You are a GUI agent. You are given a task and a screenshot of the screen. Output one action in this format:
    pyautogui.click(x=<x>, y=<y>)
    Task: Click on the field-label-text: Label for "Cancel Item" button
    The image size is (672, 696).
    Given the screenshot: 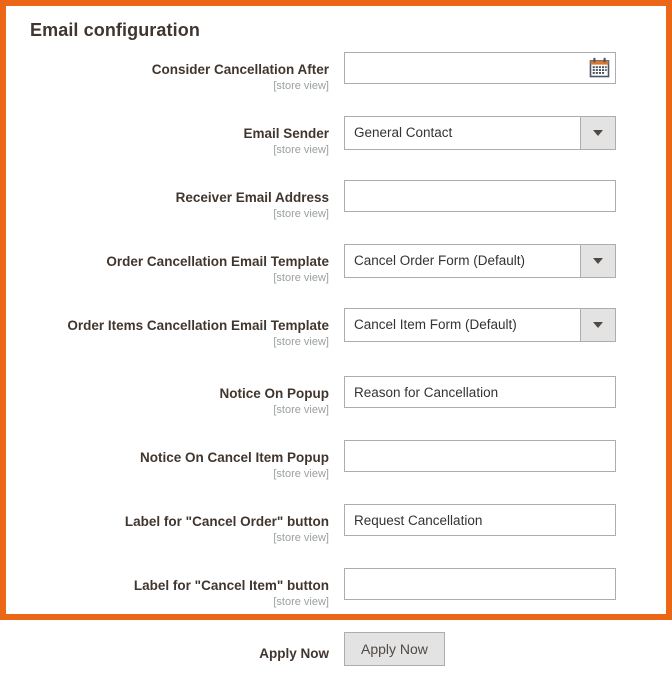 What is the action you would take?
    pyautogui.click(x=231, y=585)
    